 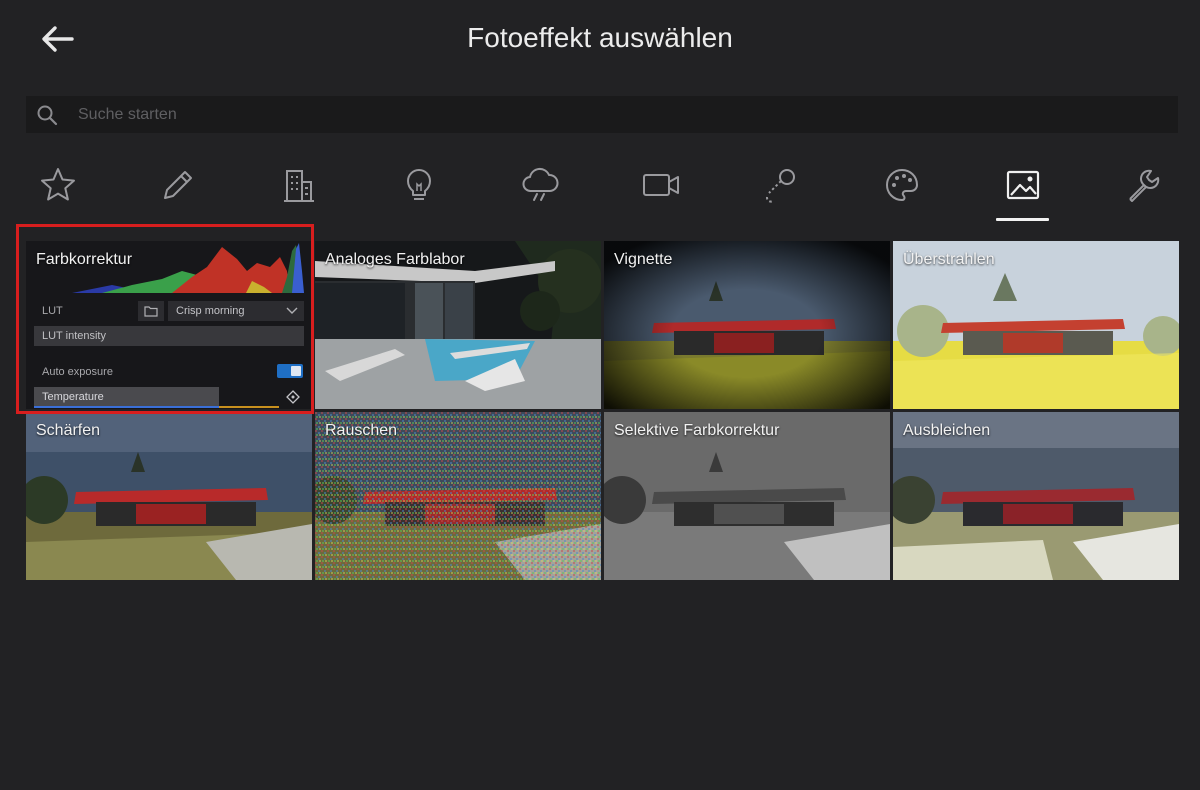 I want to click on building-icon, so click(x=299, y=186).